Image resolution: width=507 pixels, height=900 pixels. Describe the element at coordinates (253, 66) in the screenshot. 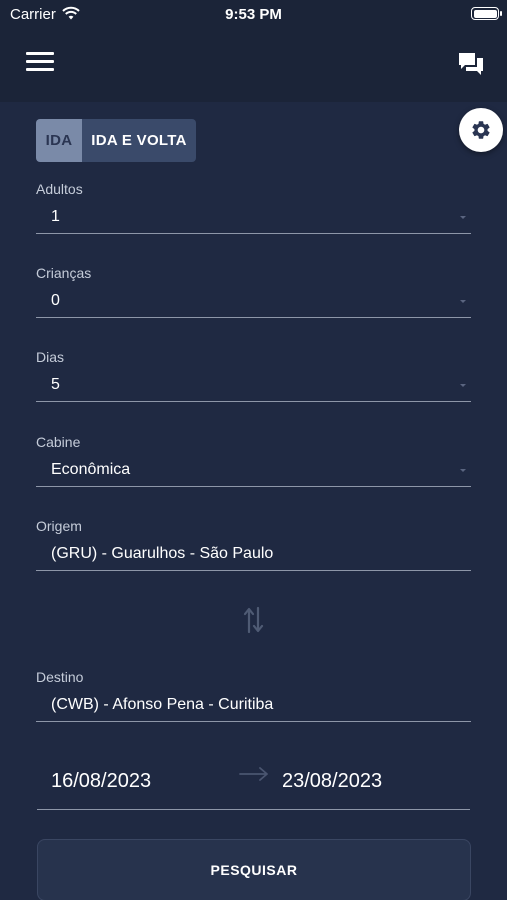

I see `nav-bar` at that location.